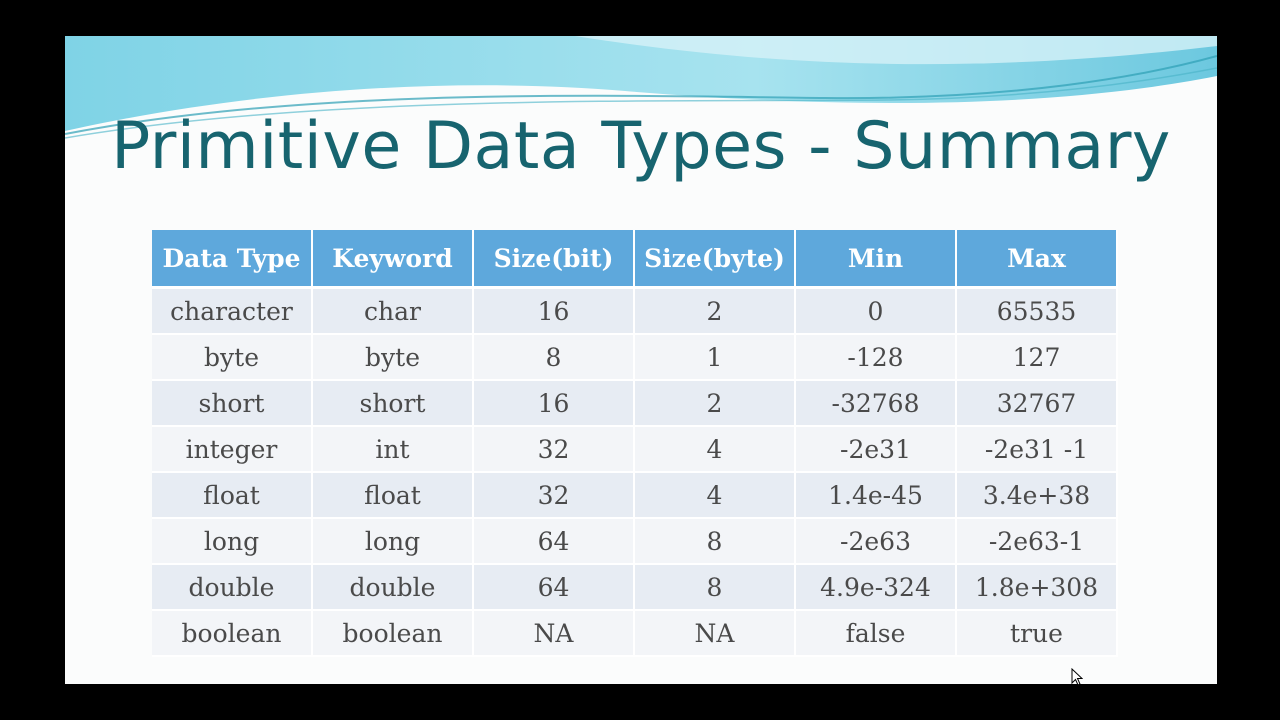  I want to click on table-row: byte byte 8 1 -128 127, so click(635, 357).